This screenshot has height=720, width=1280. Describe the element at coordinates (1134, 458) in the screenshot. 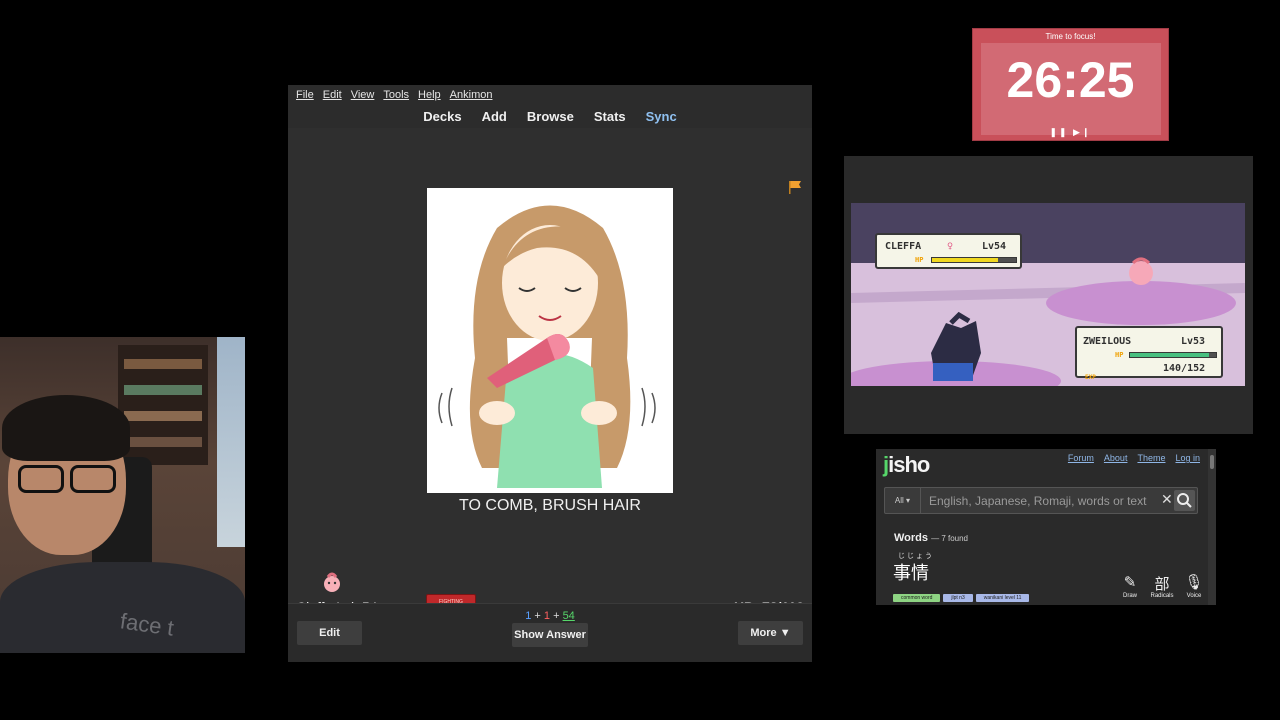

I see `jisho-nav: Forum About Theme Log in` at that location.